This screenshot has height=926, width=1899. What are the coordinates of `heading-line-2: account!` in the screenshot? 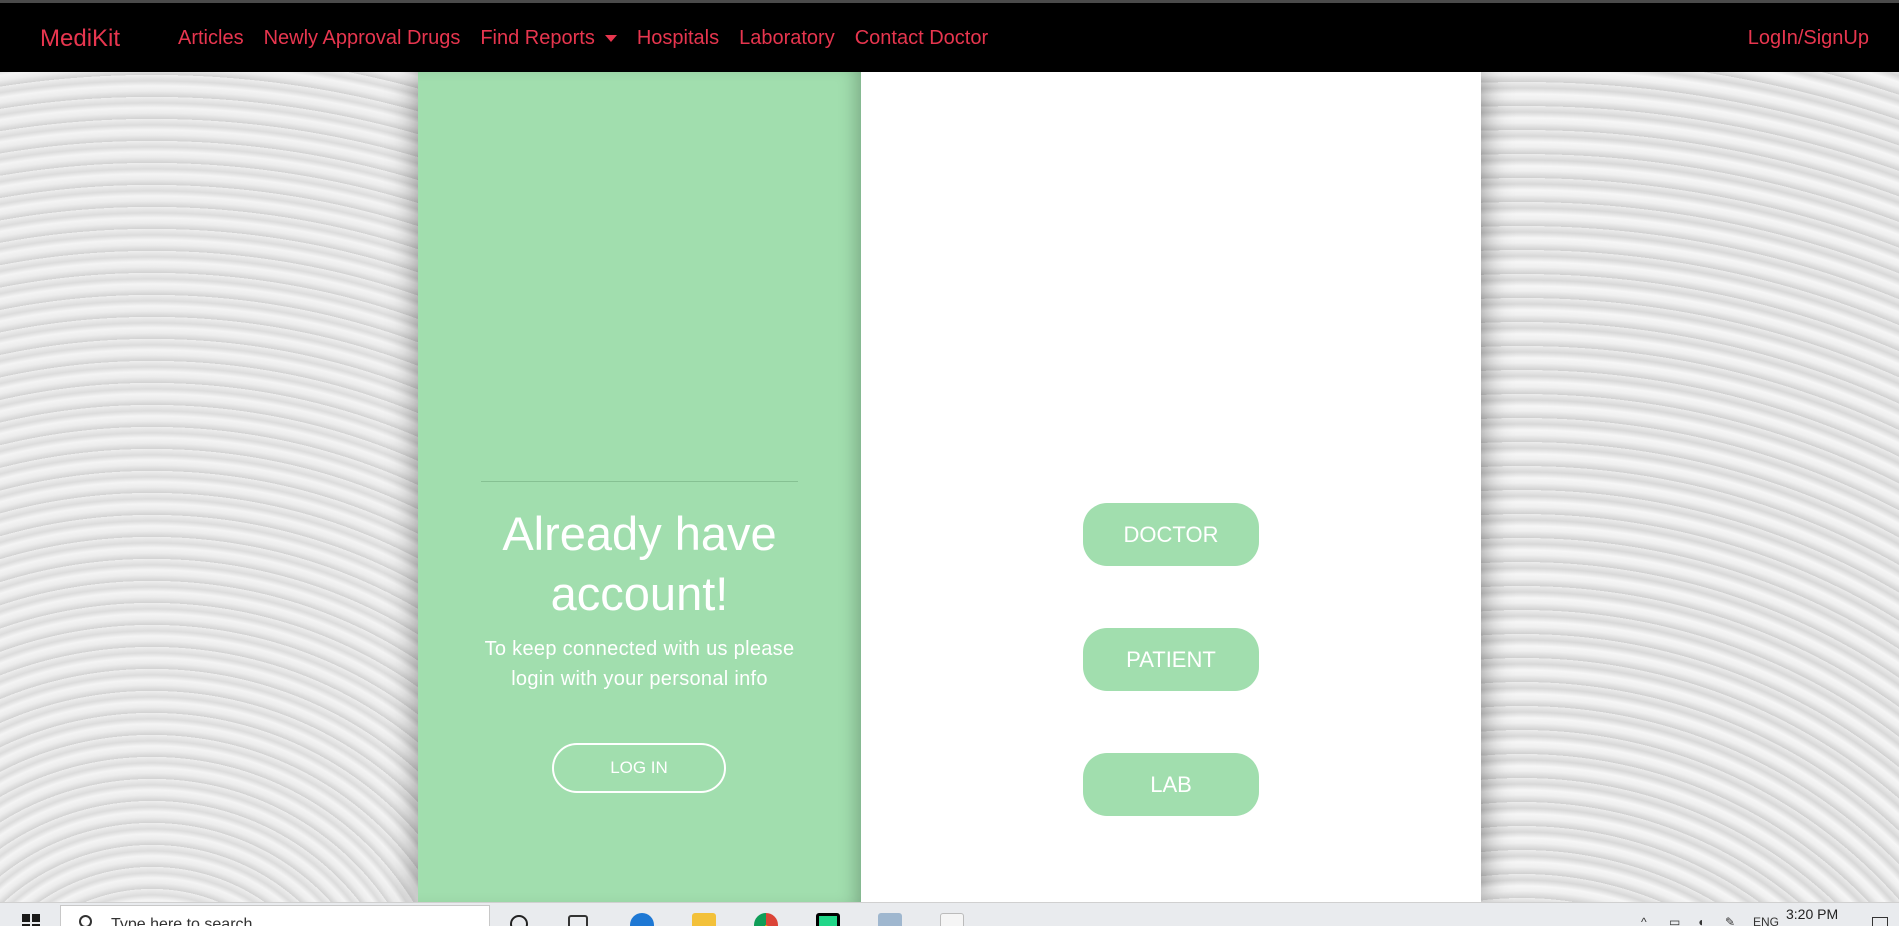 It's located at (639, 593).